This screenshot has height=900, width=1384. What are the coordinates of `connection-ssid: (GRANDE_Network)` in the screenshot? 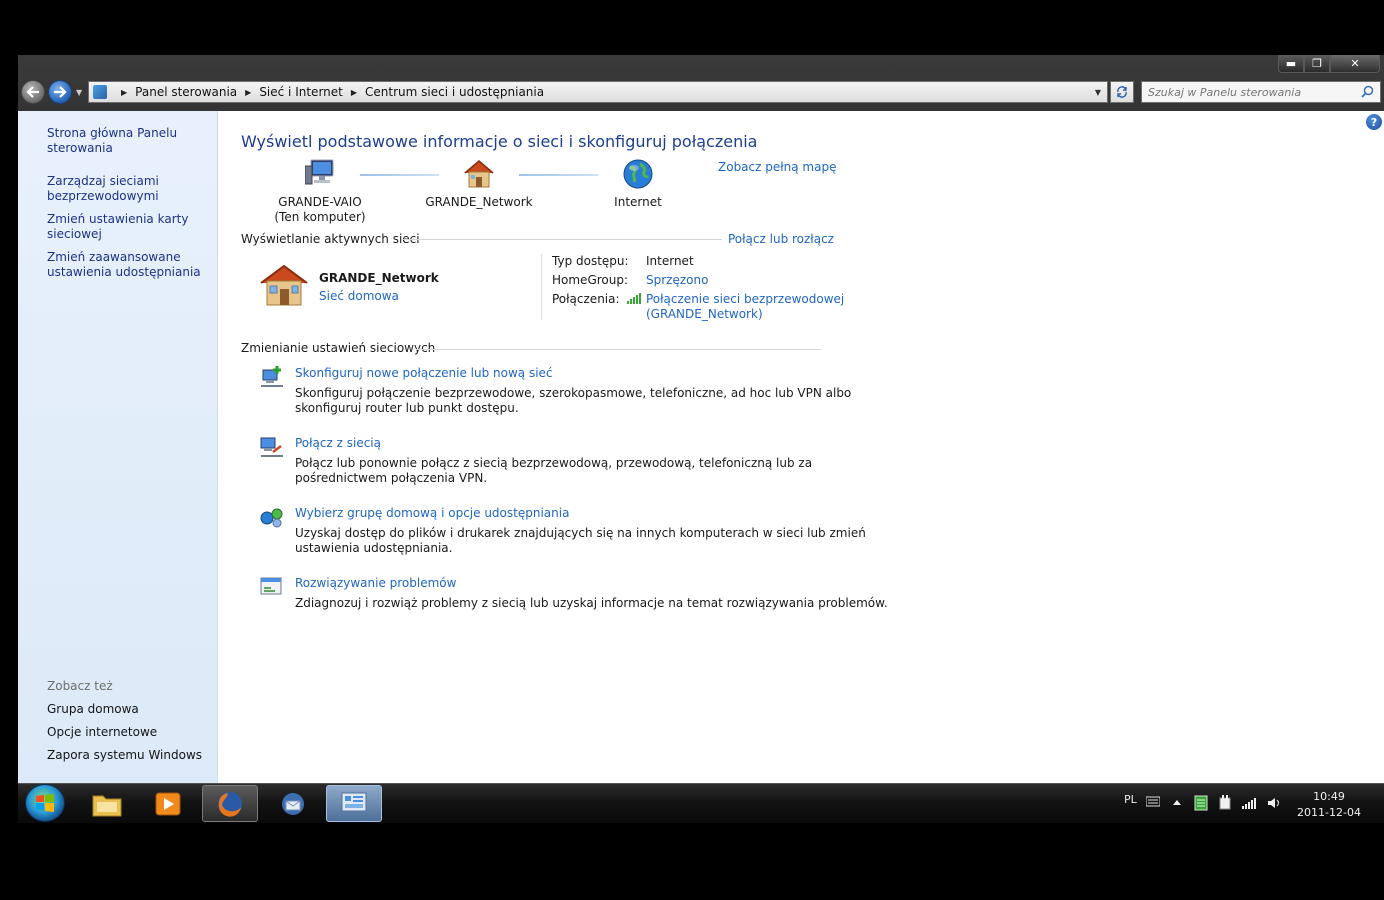 It's located at (745, 314).